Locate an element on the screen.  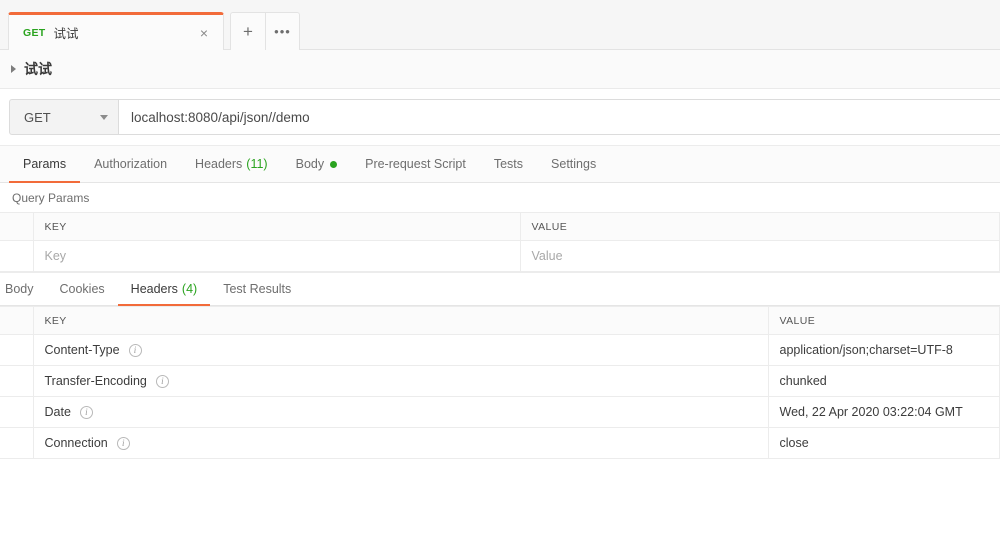
url-bar: GET localhost:8080/api/json//demo is located at coordinates (500, 117).